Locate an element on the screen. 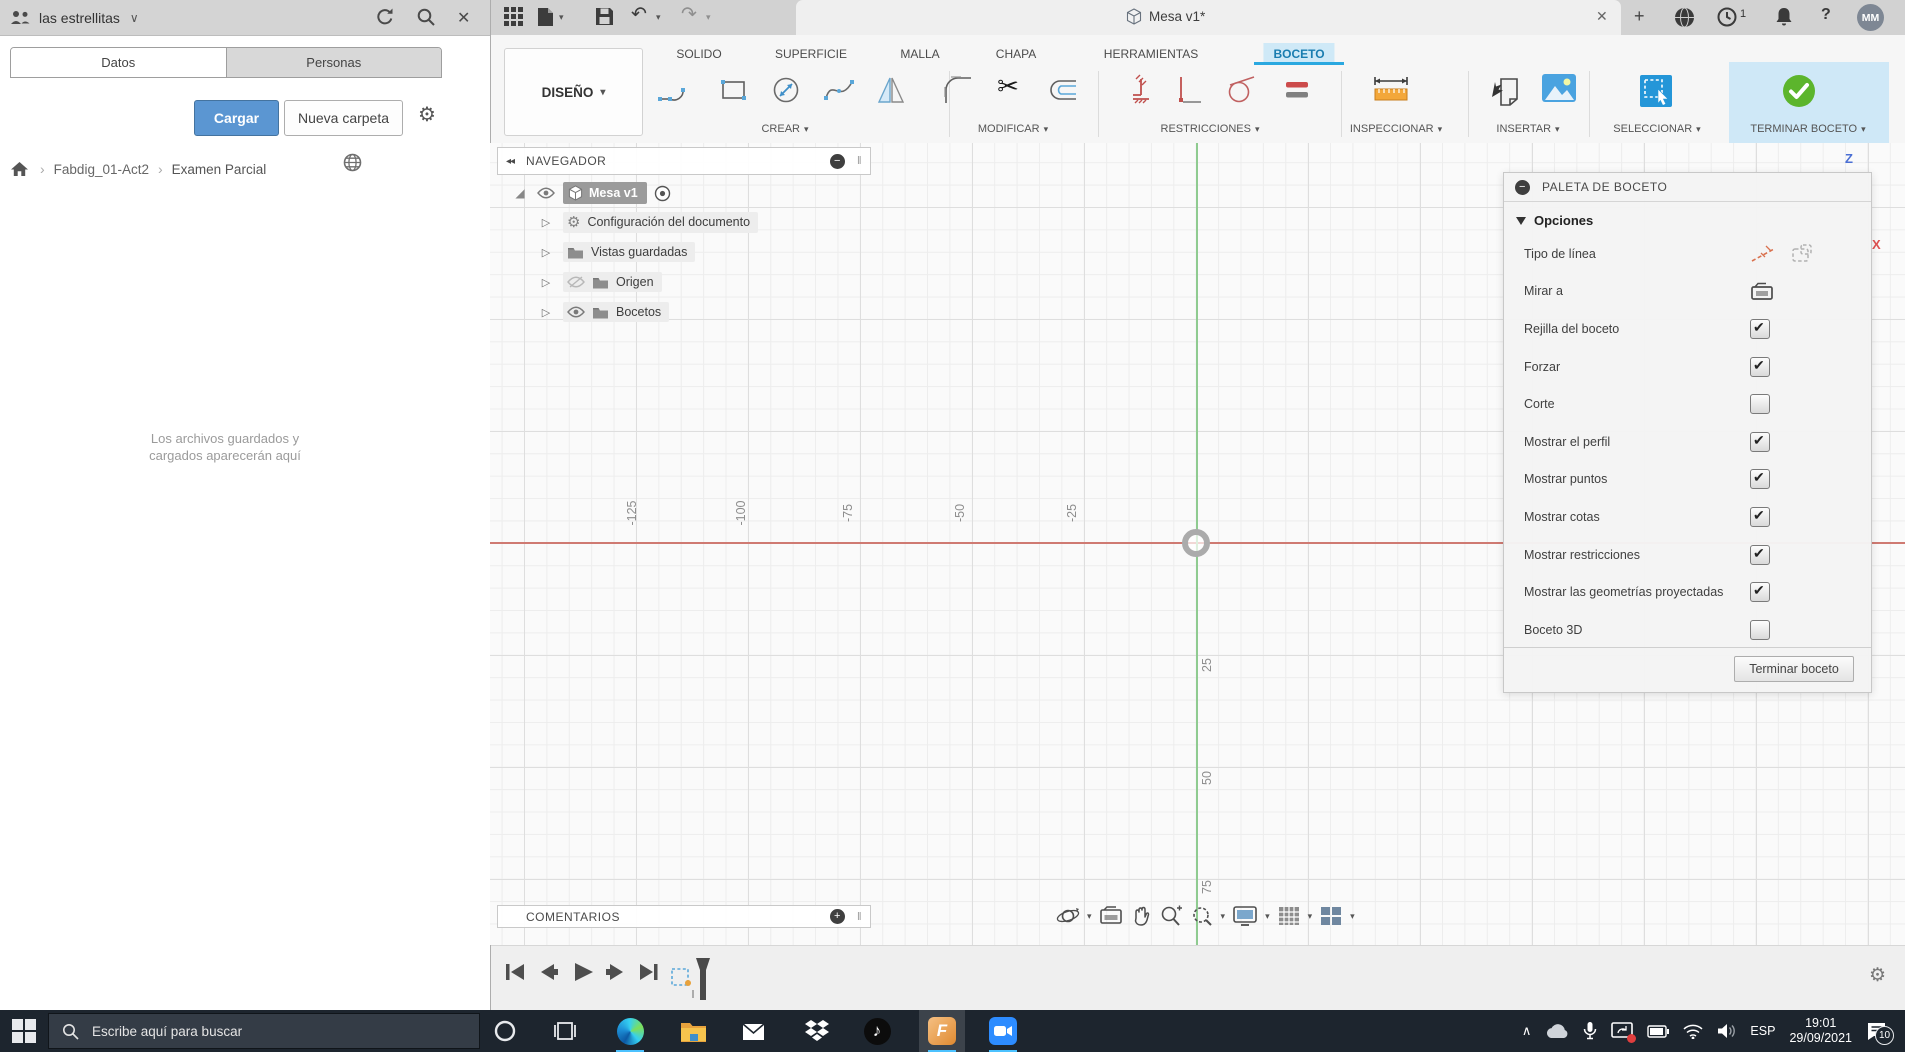 The image size is (1905, 1052). new-folder-button: Nueva carpeta is located at coordinates (343, 118).